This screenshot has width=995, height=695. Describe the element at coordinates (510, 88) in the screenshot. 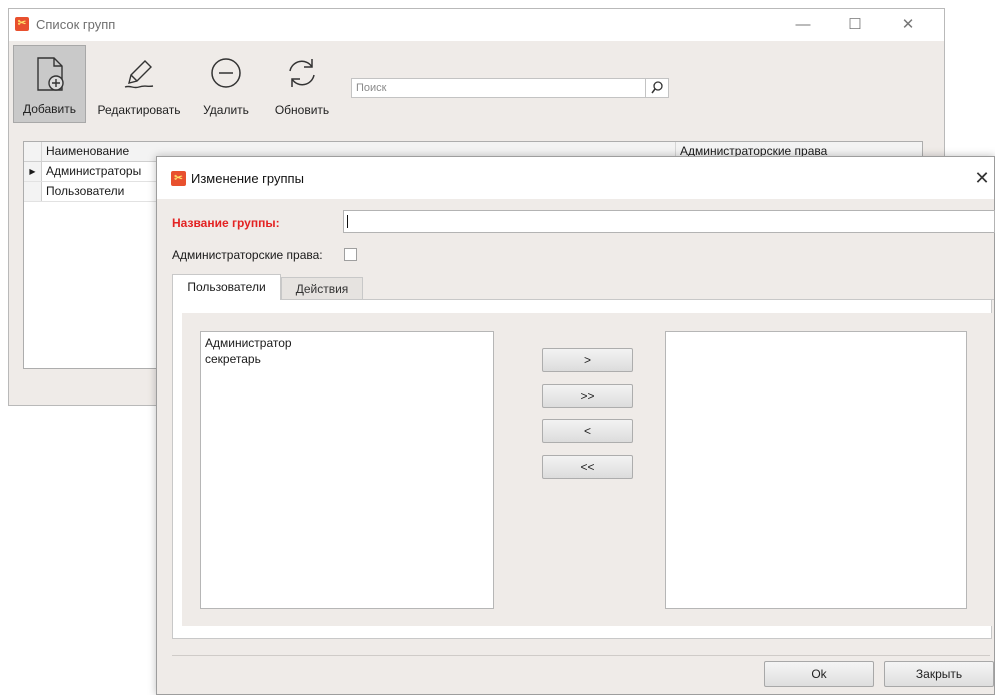

I see `search-input: Поиск` at that location.